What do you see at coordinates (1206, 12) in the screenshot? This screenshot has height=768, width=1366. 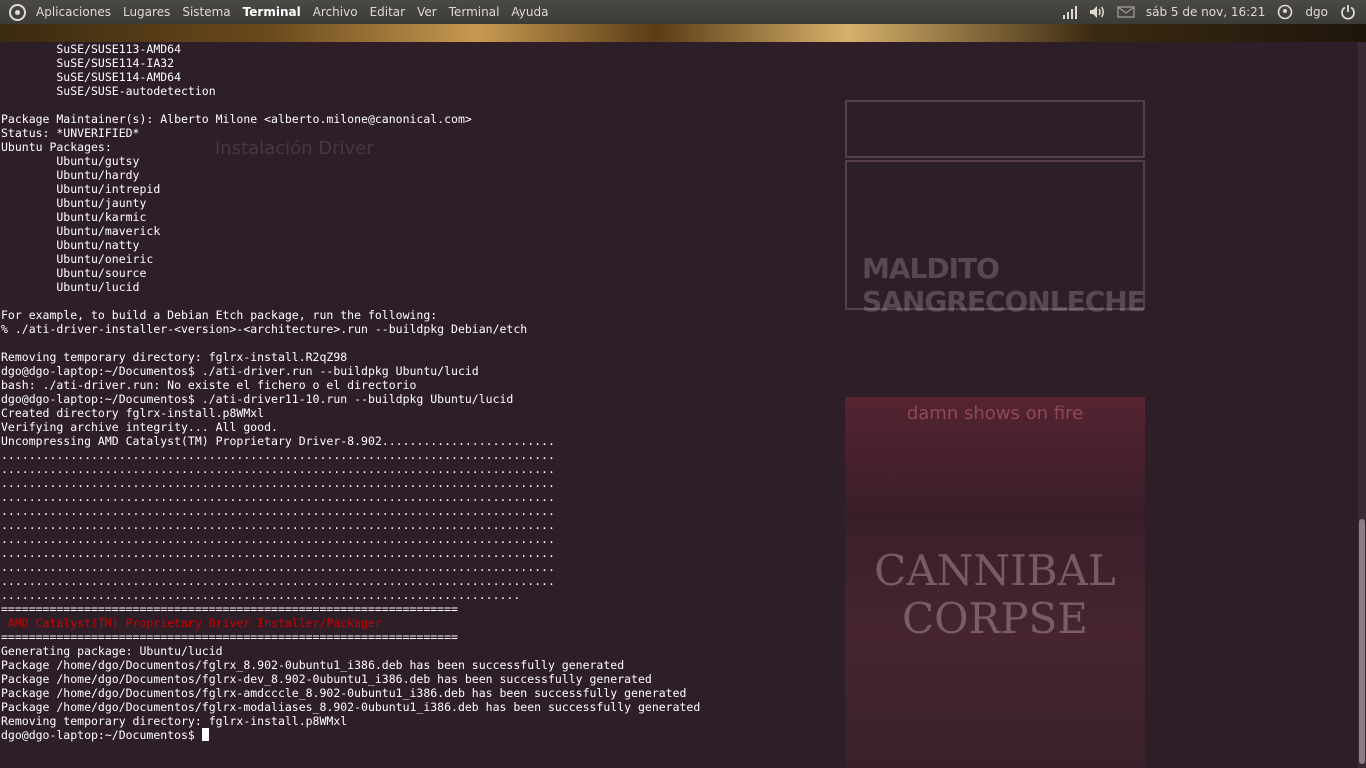 I see `clock: sáb 5 de nov, 16:21` at bounding box center [1206, 12].